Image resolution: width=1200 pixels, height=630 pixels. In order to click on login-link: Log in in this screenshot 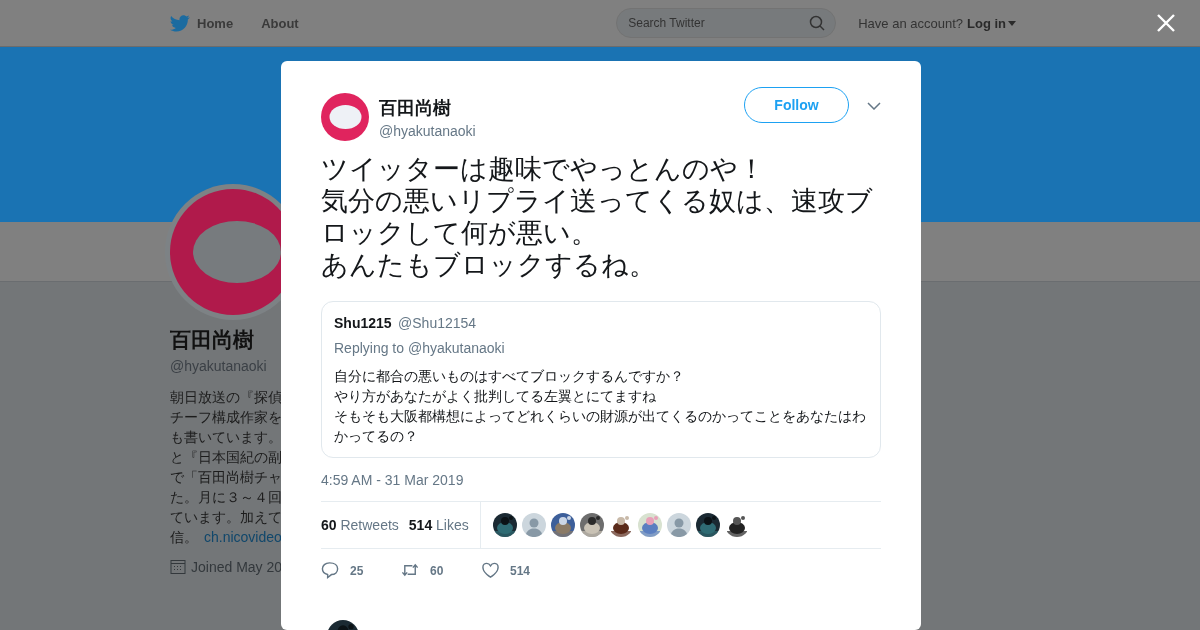, I will do `click(991, 23)`.